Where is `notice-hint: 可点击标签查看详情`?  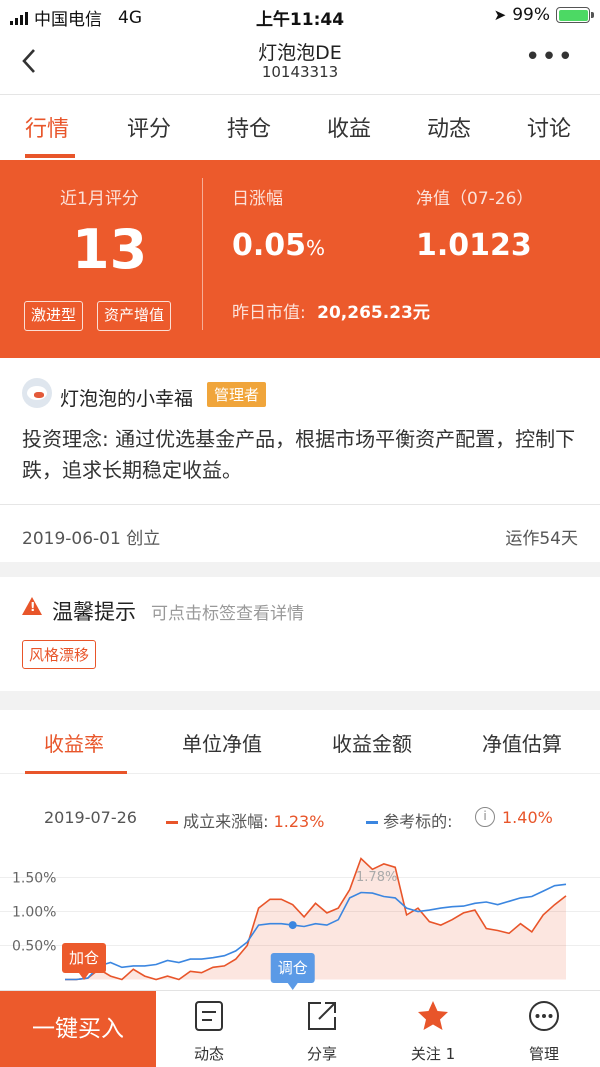
notice-hint: 可点击标签查看详情 is located at coordinates (227, 614).